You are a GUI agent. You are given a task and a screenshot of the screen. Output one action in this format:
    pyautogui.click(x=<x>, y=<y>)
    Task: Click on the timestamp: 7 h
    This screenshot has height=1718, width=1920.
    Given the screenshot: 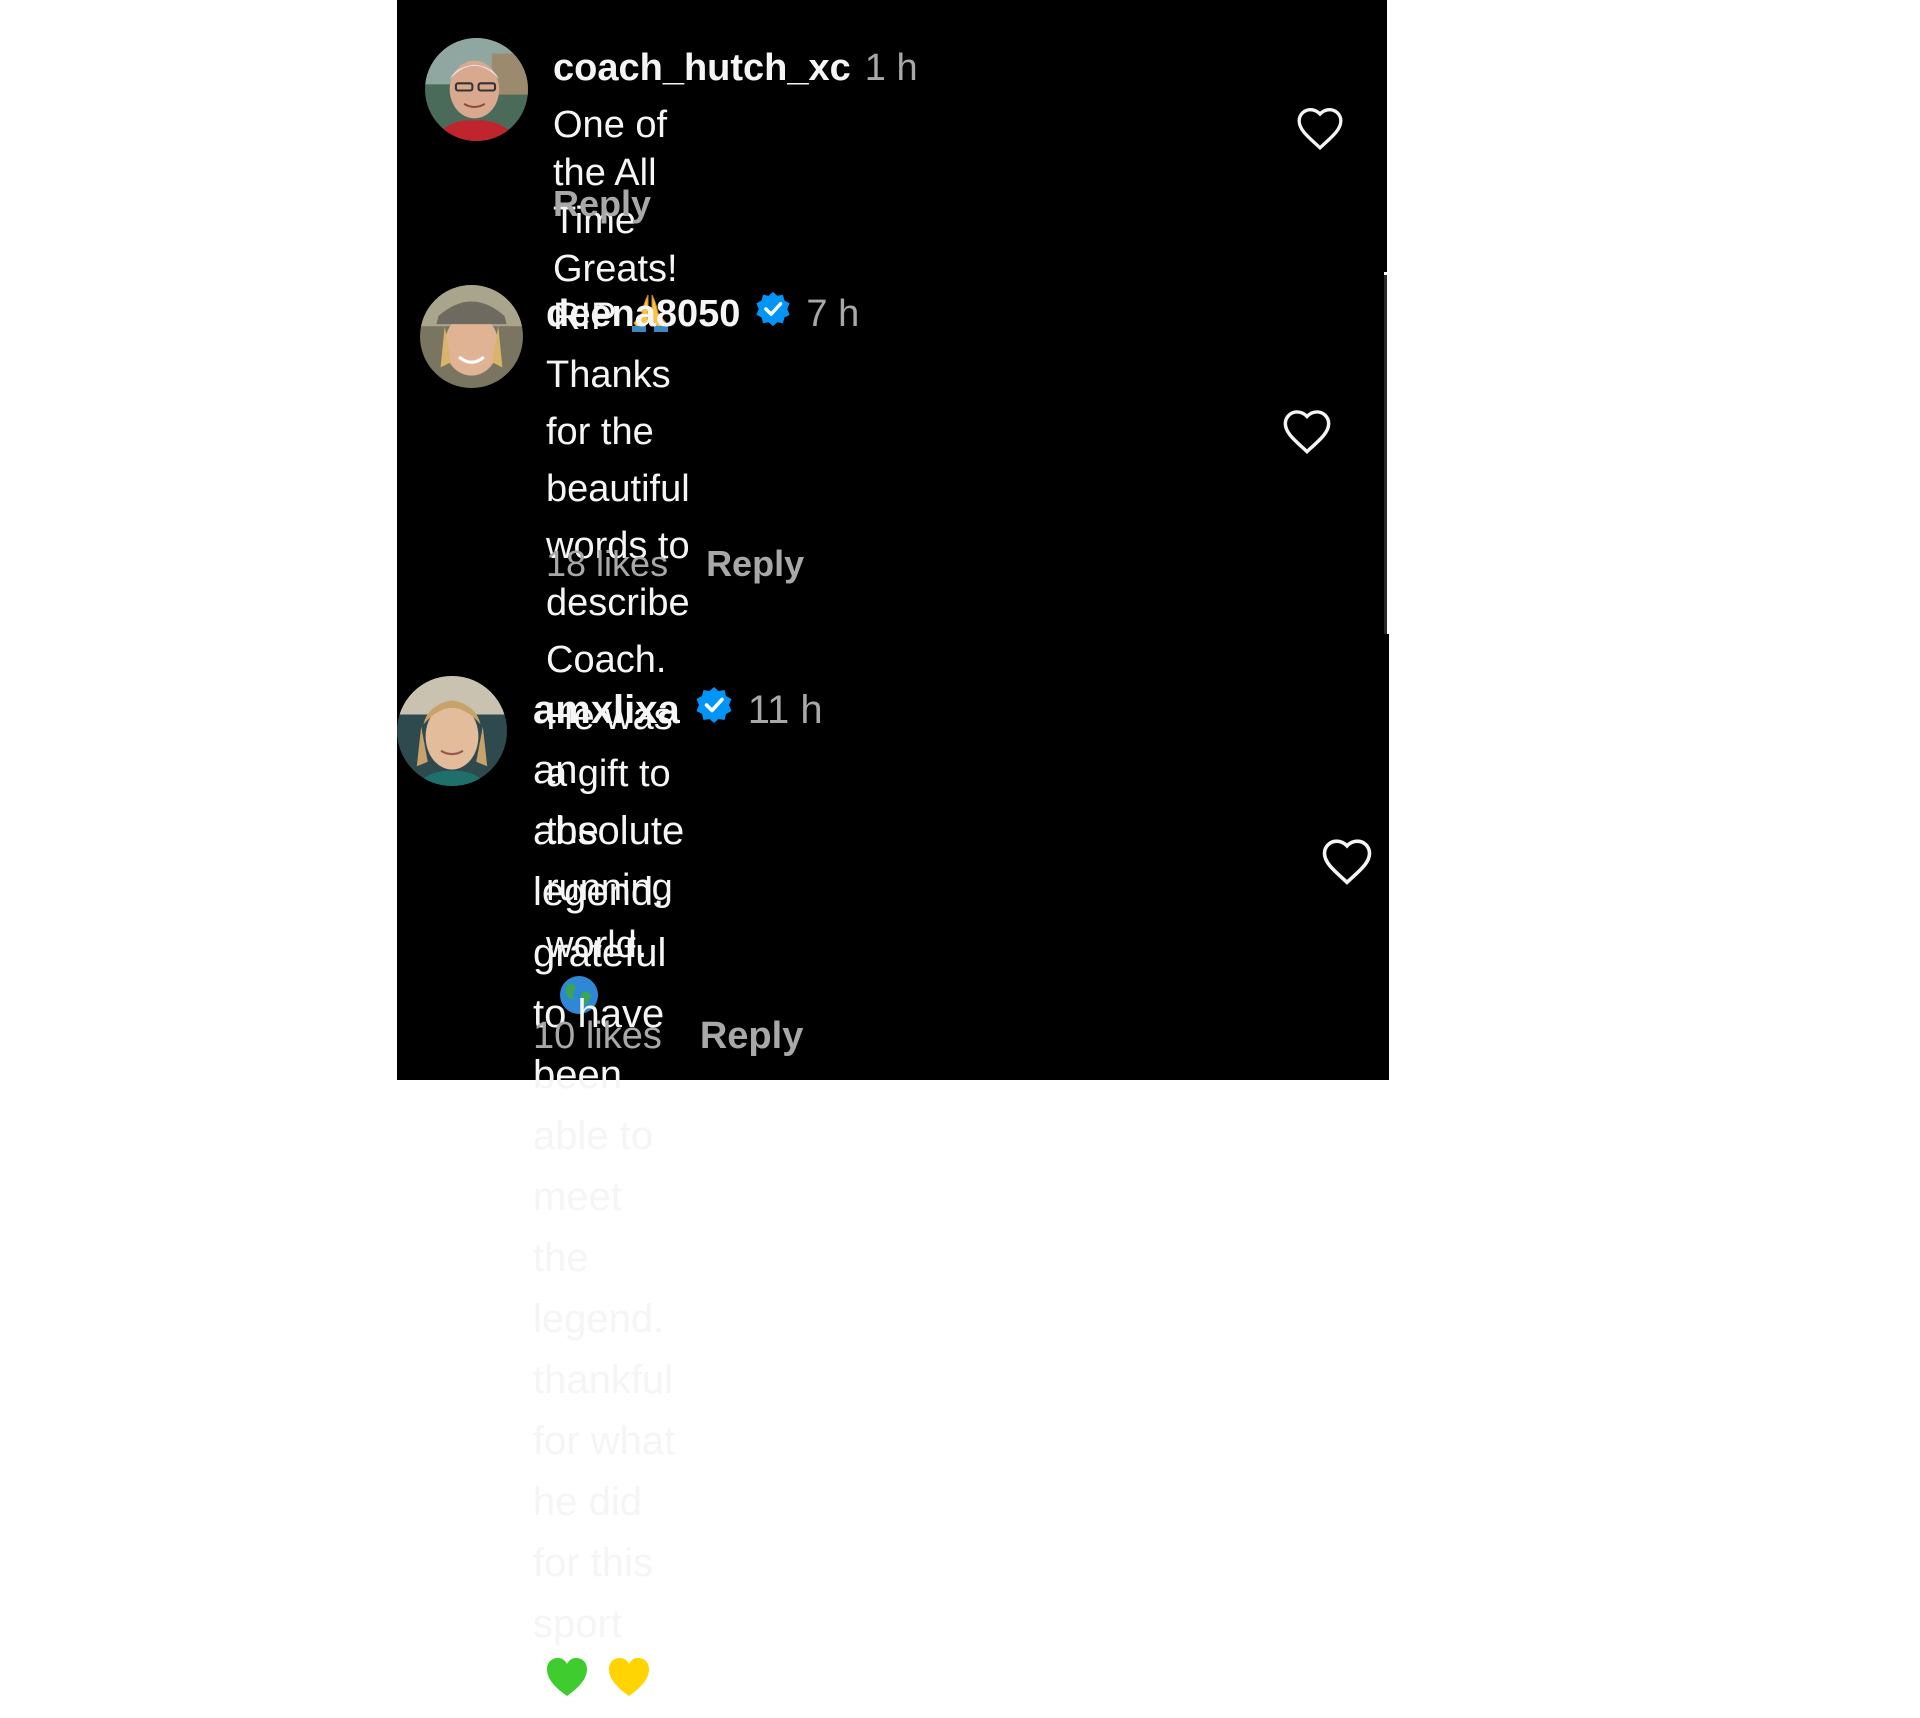 What is the action you would take?
    pyautogui.click(x=832, y=314)
    